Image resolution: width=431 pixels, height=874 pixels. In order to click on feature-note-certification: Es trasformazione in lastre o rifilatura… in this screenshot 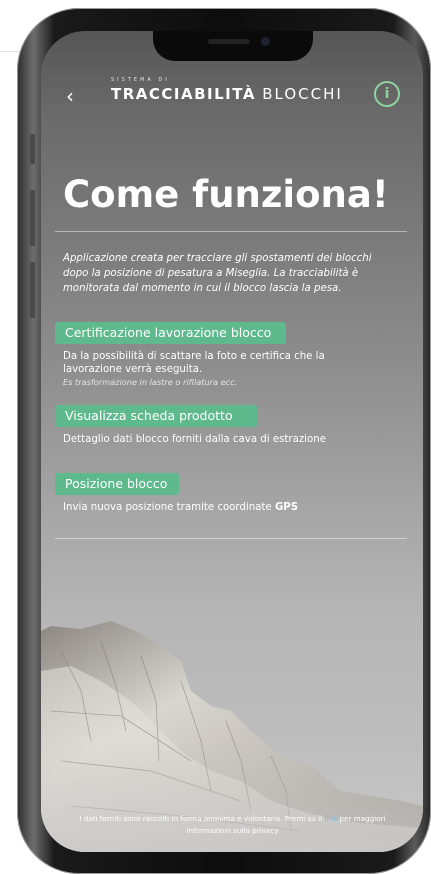, I will do `click(150, 382)`.